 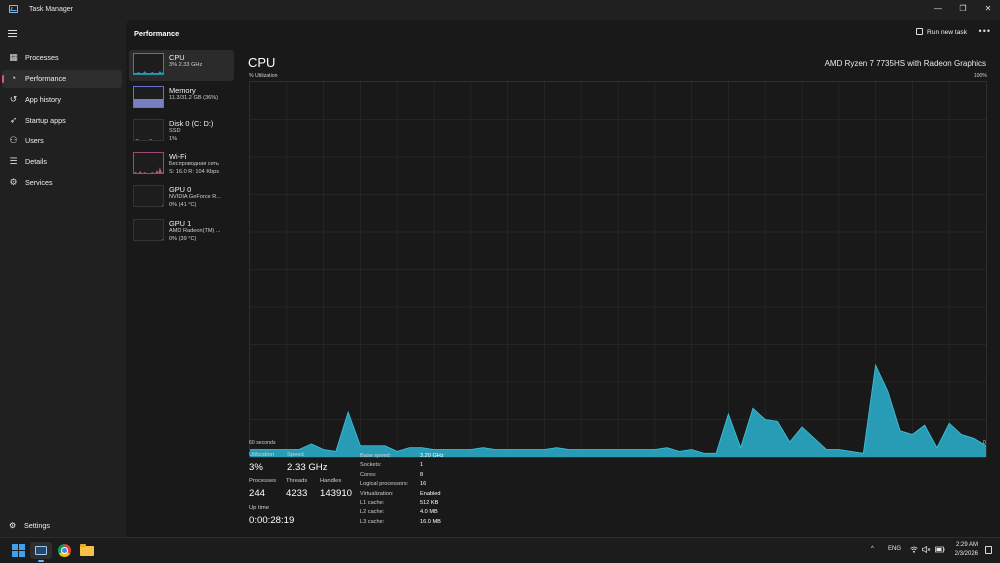 What do you see at coordinates (62, 162) in the screenshot?
I see `sidebar-item-details: ☰ Details` at bounding box center [62, 162].